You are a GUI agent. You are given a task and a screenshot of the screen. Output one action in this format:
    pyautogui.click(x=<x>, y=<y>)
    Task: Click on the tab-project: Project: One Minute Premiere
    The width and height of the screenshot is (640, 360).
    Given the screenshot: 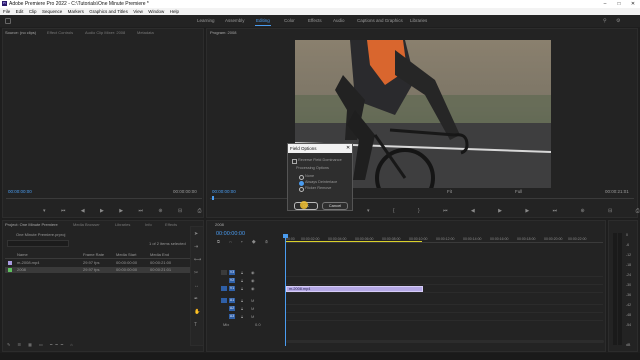 What is the action you would take?
    pyautogui.click(x=31, y=224)
    